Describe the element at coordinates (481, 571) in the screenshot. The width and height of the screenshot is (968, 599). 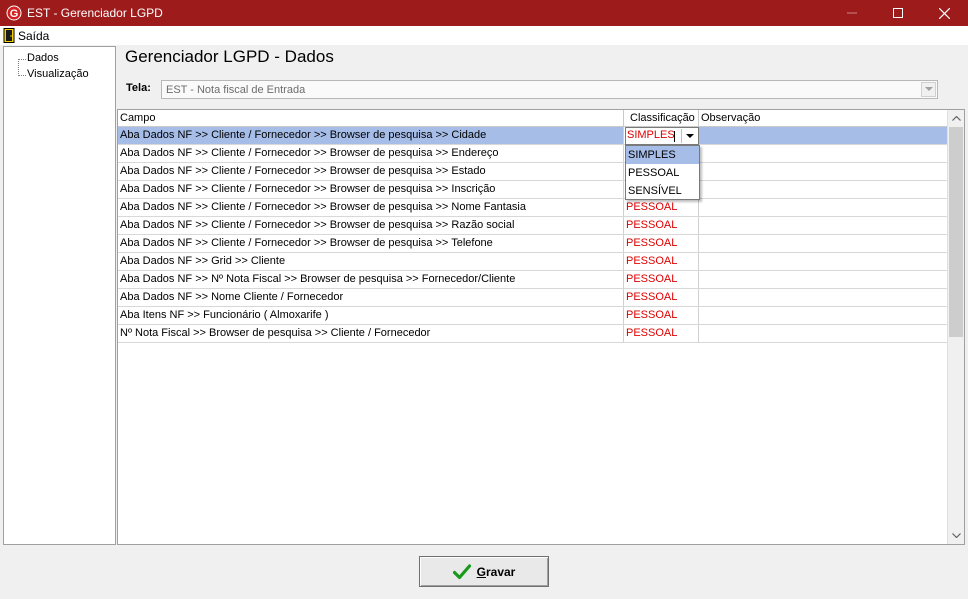
I see `save-button-accesskey: G` at that location.